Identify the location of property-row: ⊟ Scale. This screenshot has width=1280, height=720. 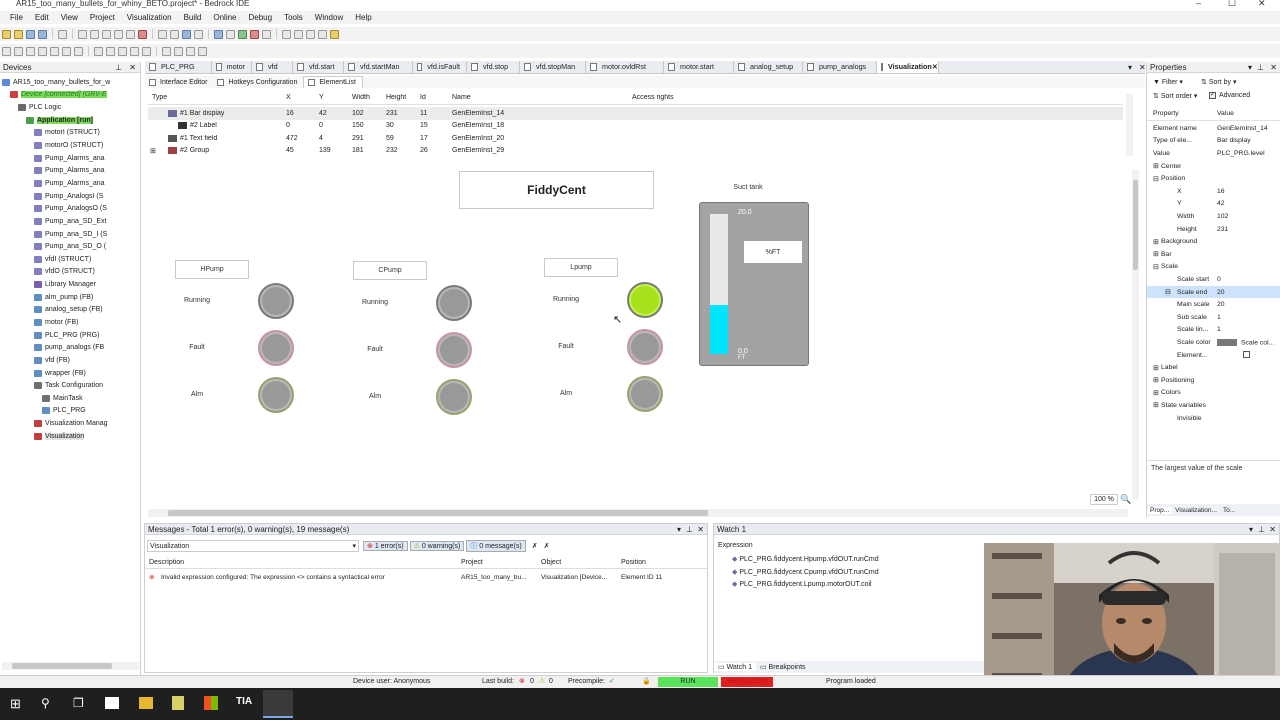
(1213, 267).